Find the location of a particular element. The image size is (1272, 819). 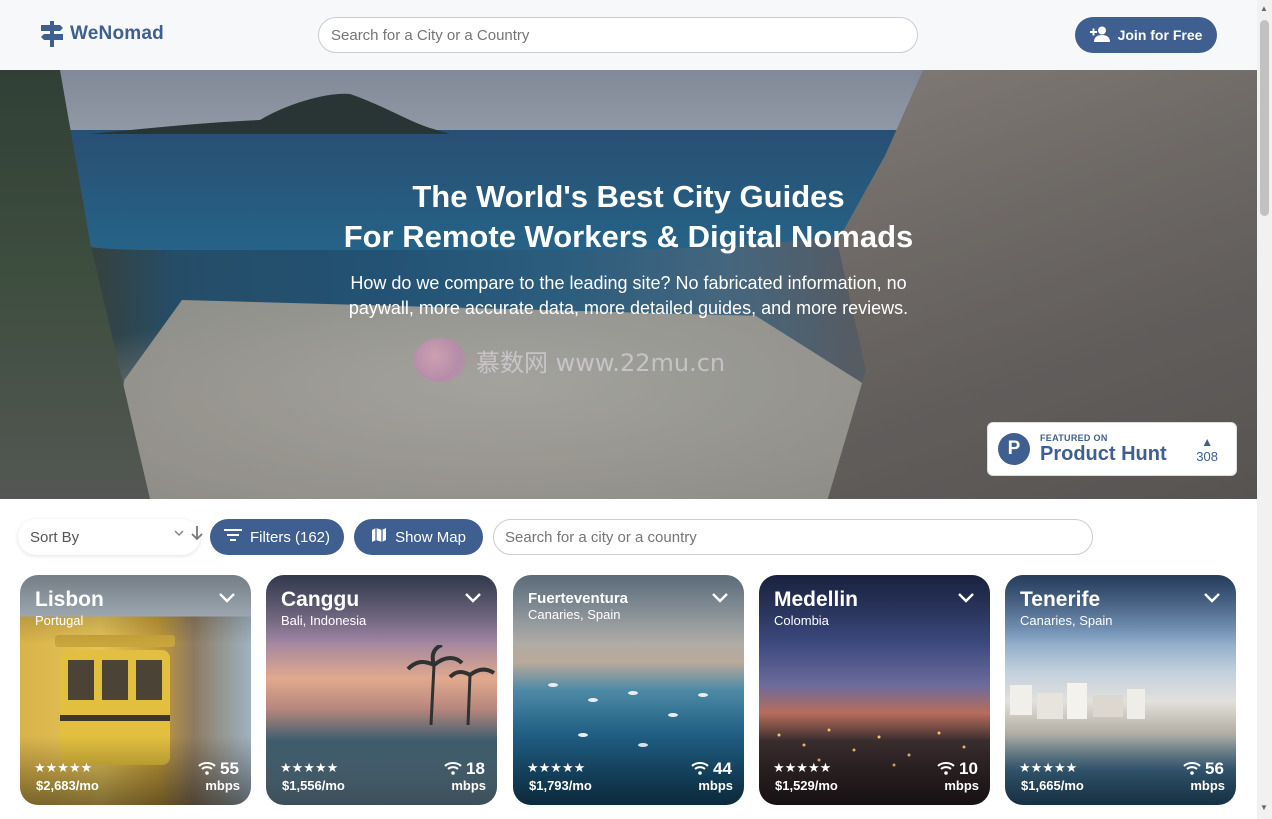

city-name: Medellin is located at coordinates (816, 599).